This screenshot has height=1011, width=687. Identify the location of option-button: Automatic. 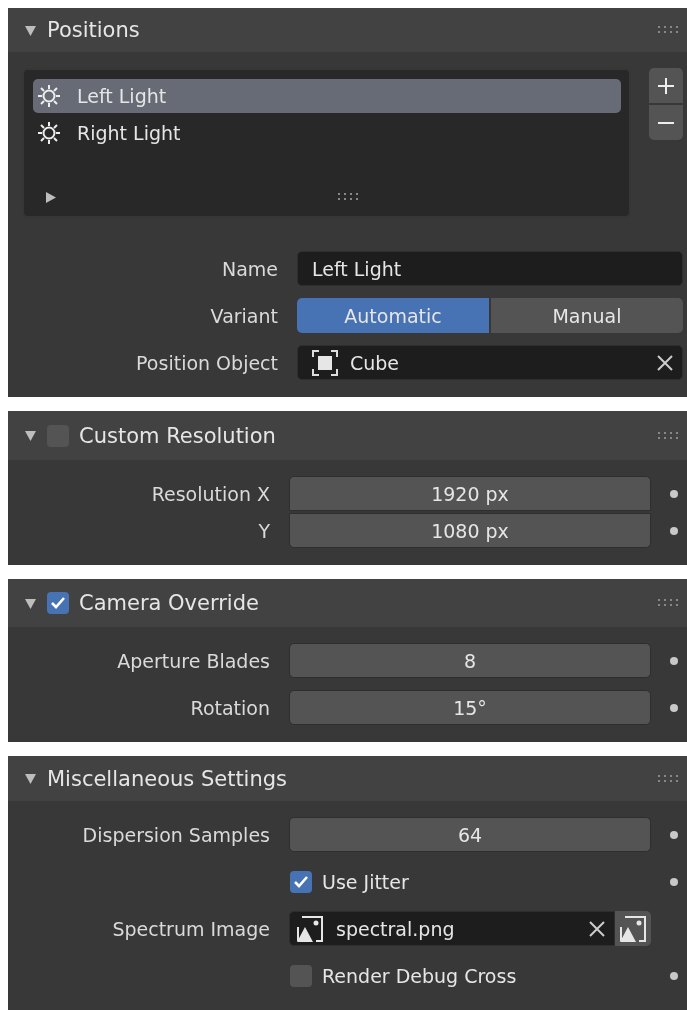
(393, 315).